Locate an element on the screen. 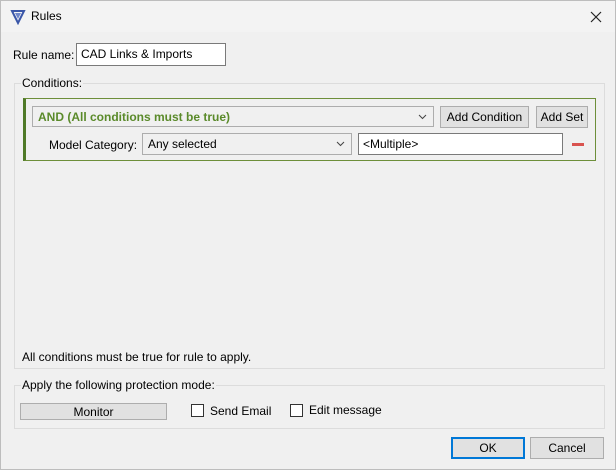  shield-logo-icon is located at coordinates (18, 17).